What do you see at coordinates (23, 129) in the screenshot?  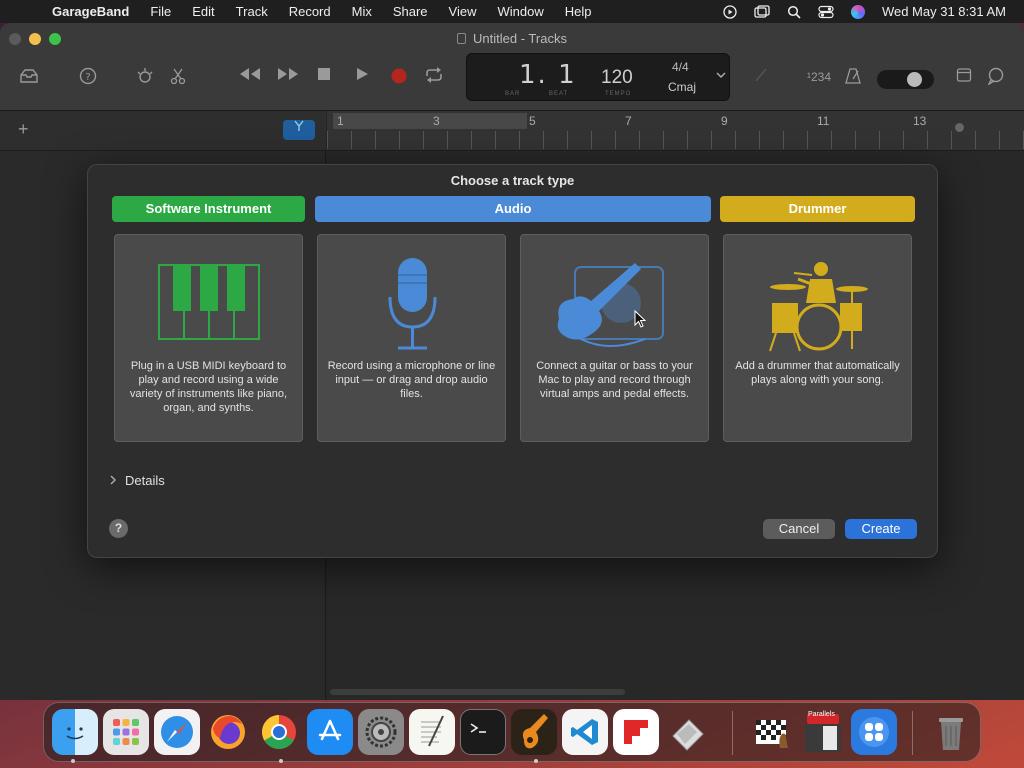 I see `add-track-button: +` at bounding box center [23, 129].